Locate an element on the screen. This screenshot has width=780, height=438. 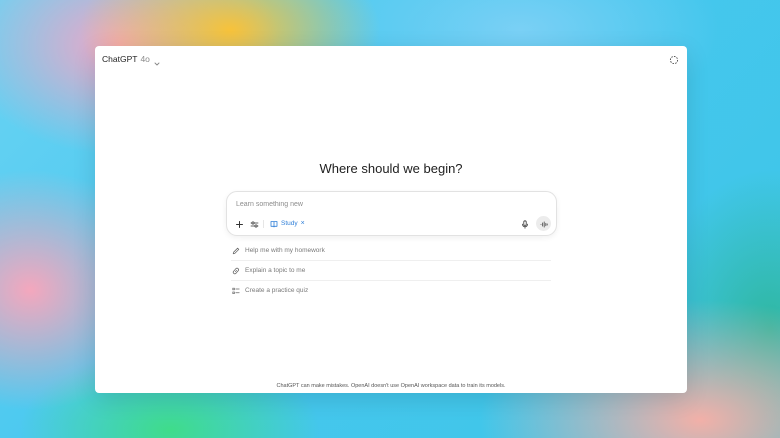
page-title: Where should we begin? is located at coordinates (391, 168).